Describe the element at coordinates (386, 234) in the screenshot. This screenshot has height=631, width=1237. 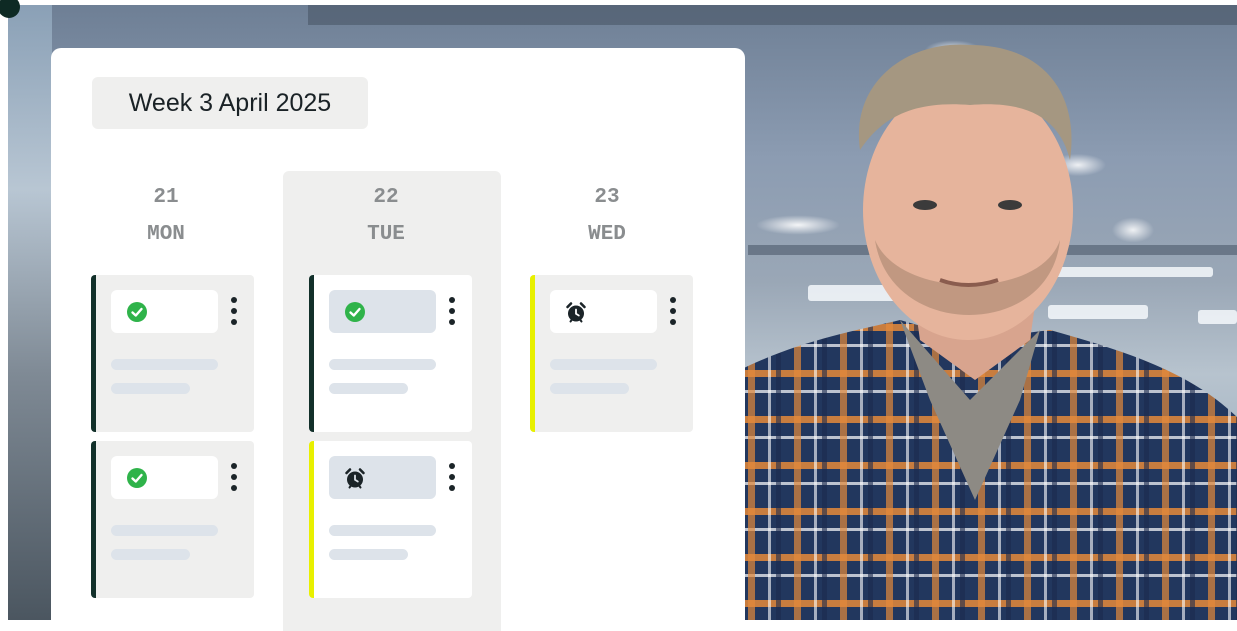
I see `day-name: TUE` at that location.